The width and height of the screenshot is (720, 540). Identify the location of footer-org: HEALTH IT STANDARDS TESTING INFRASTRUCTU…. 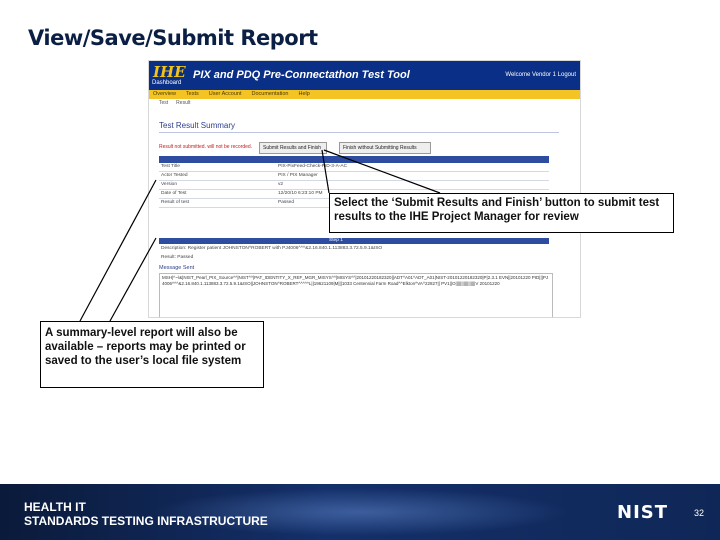
(146, 514).